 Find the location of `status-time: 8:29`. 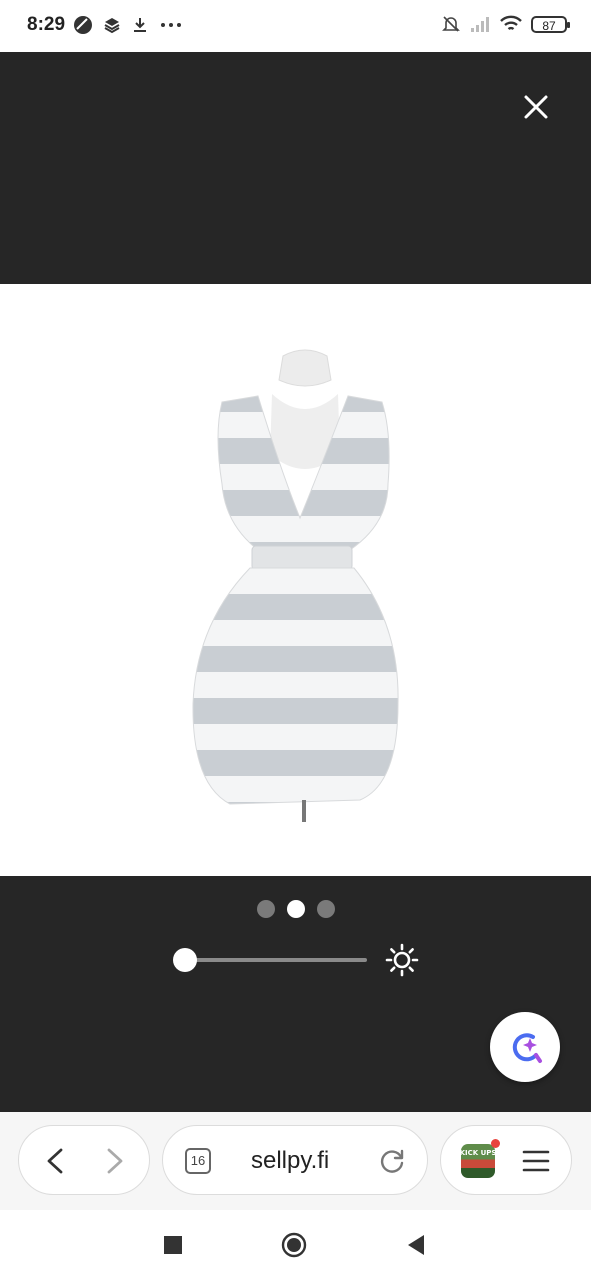

status-time: 8:29 is located at coordinates (46, 24).